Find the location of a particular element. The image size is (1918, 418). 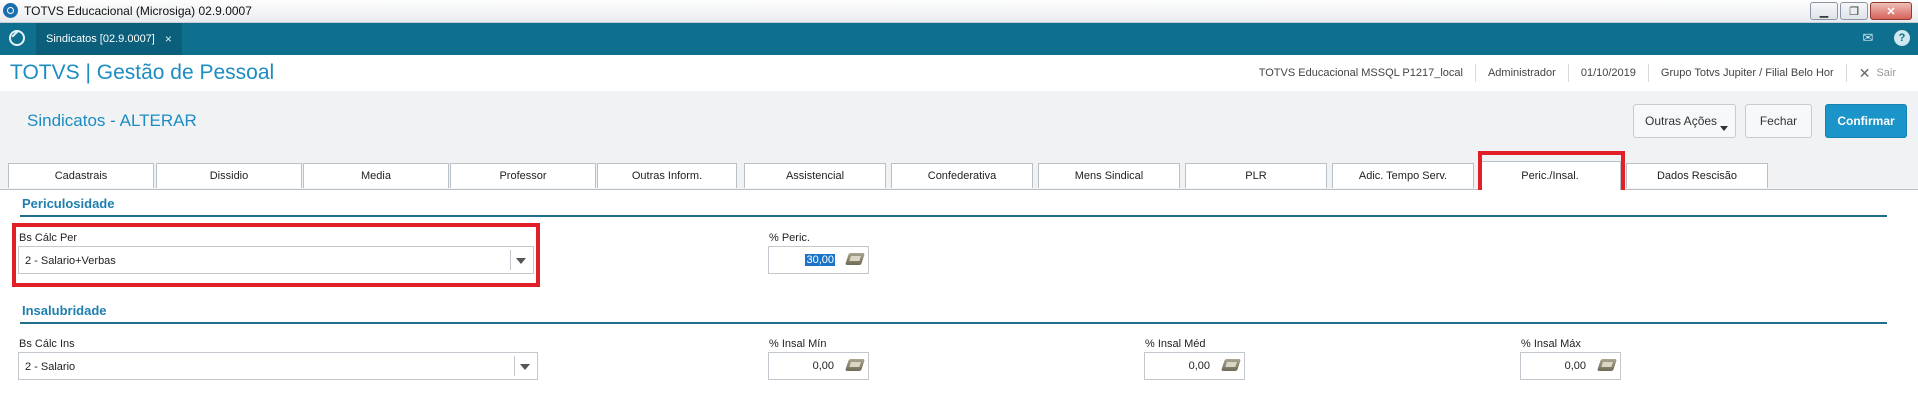

totvs-menu-icon is located at coordinates (17, 38).